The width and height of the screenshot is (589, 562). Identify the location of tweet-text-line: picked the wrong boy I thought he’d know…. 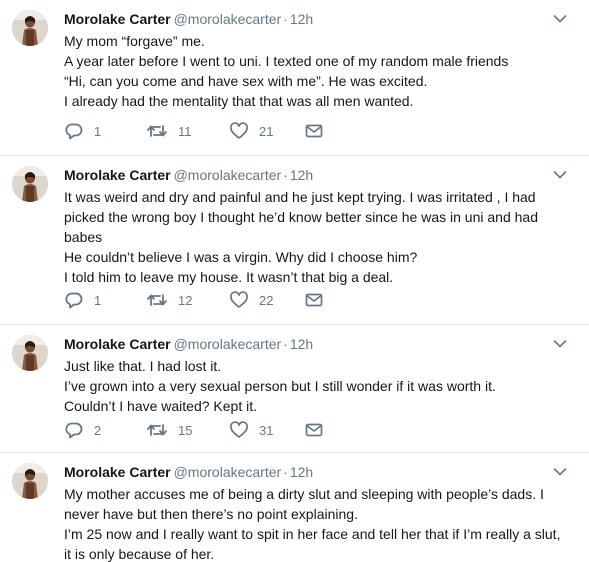
(301, 217).